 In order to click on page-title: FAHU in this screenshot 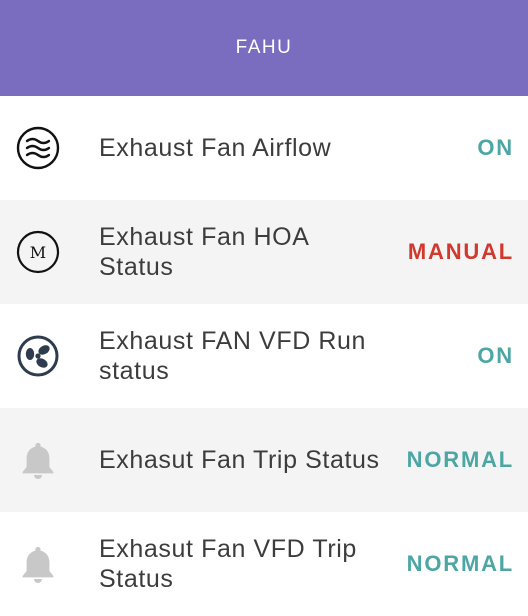, I will do `click(264, 47)`.